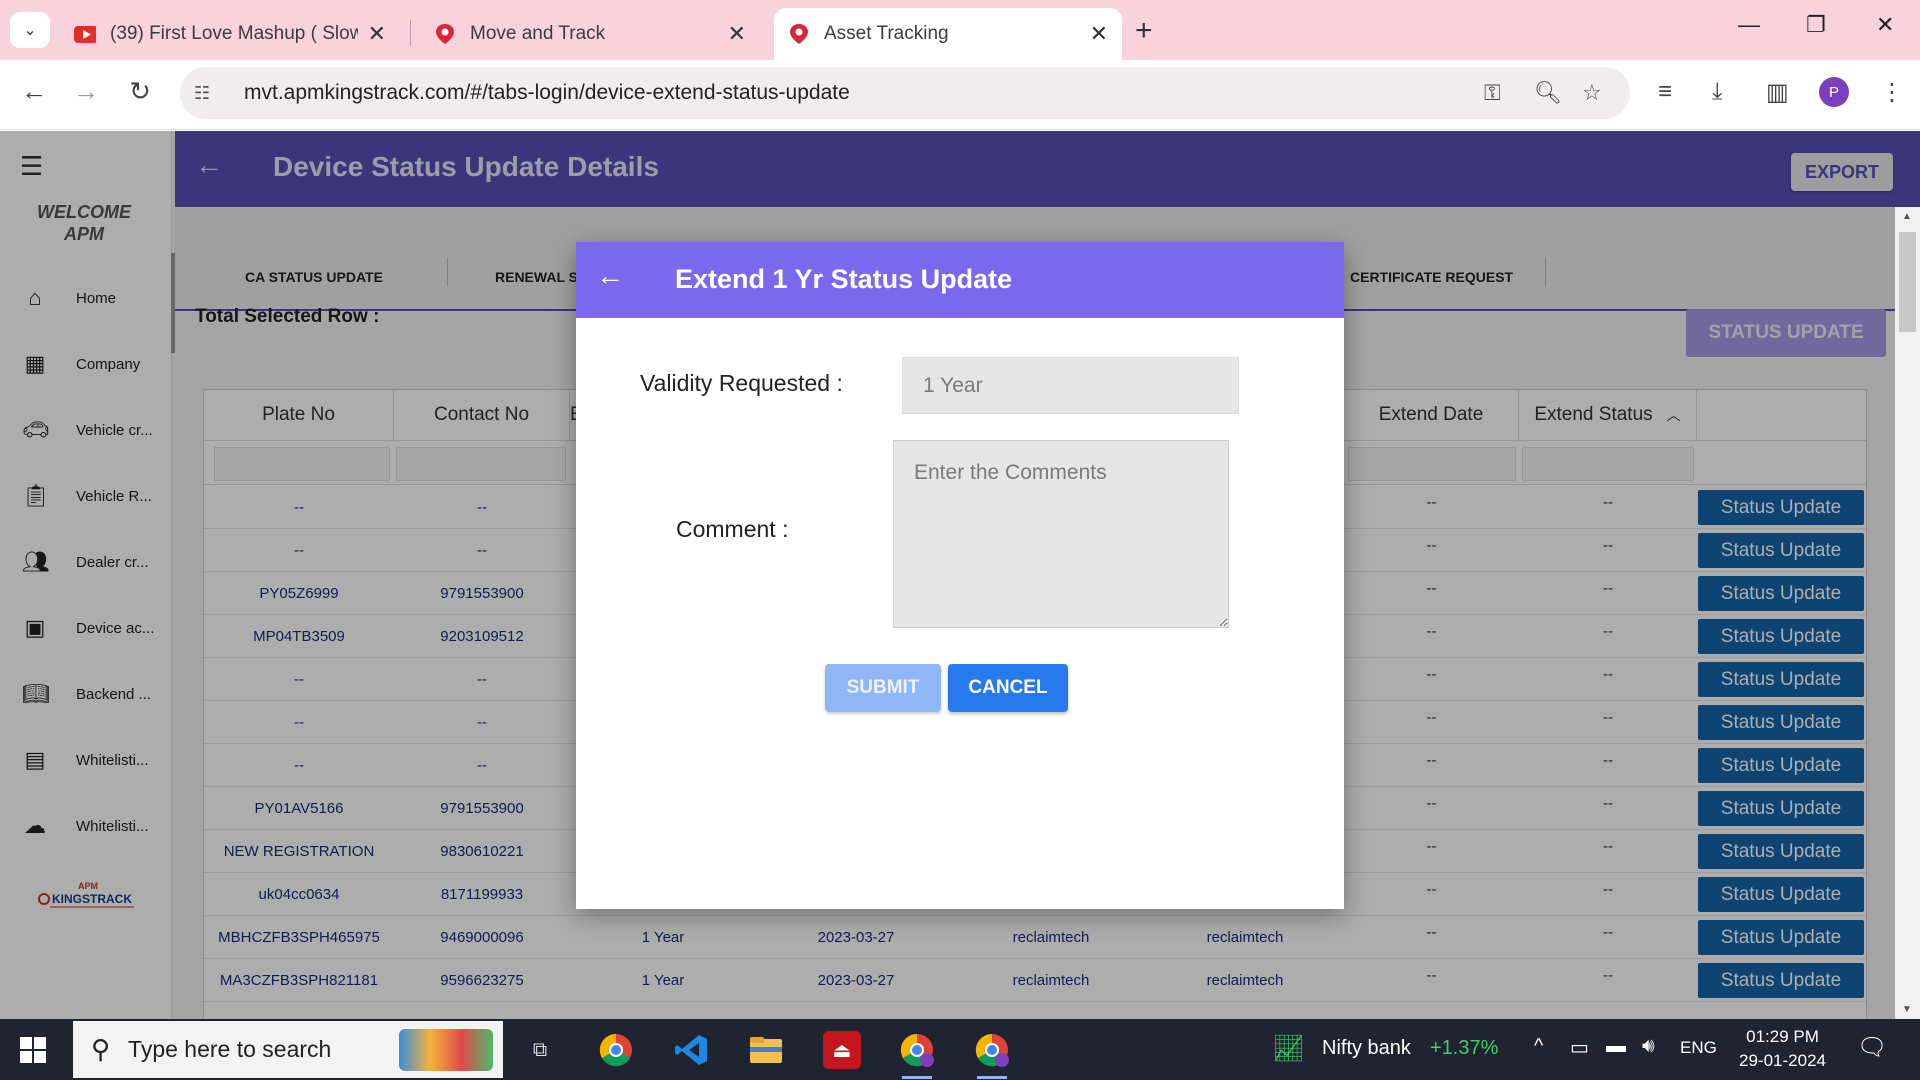 Image resolution: width=1920 pixels, height=1080 pixels. Describe the element at coordinates (1907, 613) in the screenshot. I see `page-scrollbar: ▲ ▼` at that location.